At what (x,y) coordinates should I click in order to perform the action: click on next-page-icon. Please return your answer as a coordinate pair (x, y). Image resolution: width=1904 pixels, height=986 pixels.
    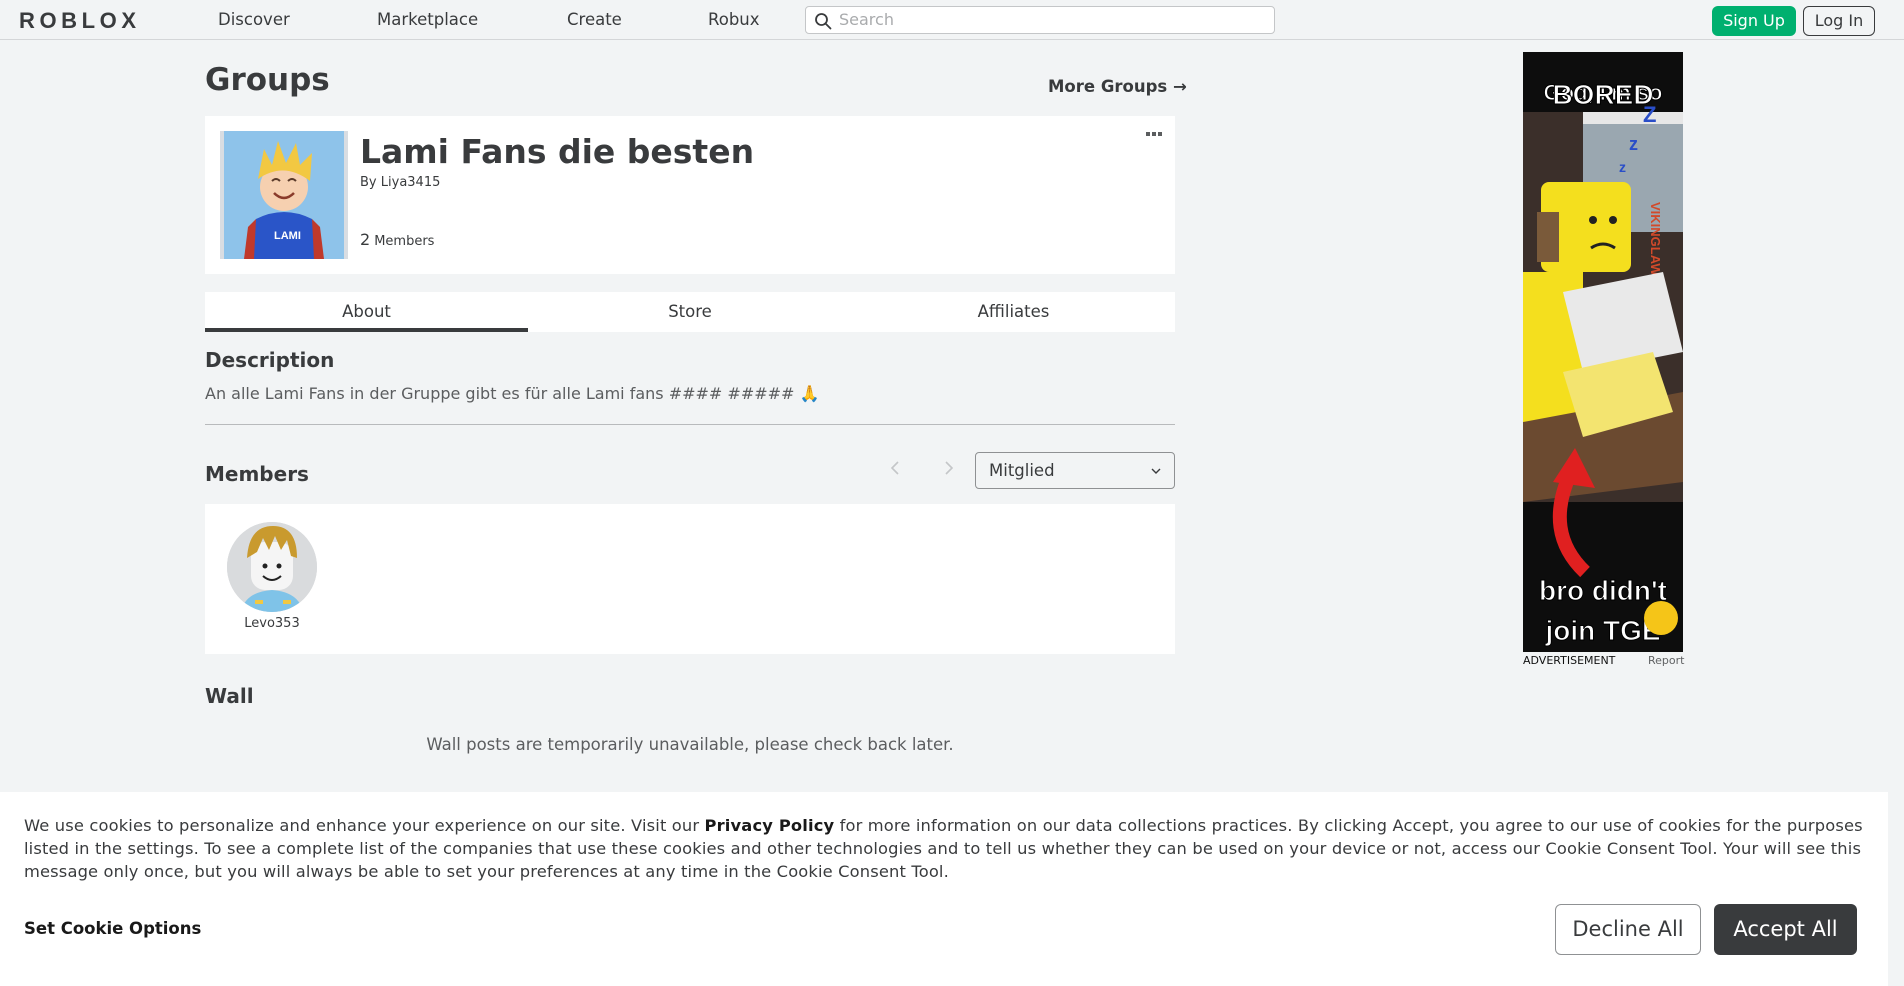
    Looking at the image, I should click on (948, 468).